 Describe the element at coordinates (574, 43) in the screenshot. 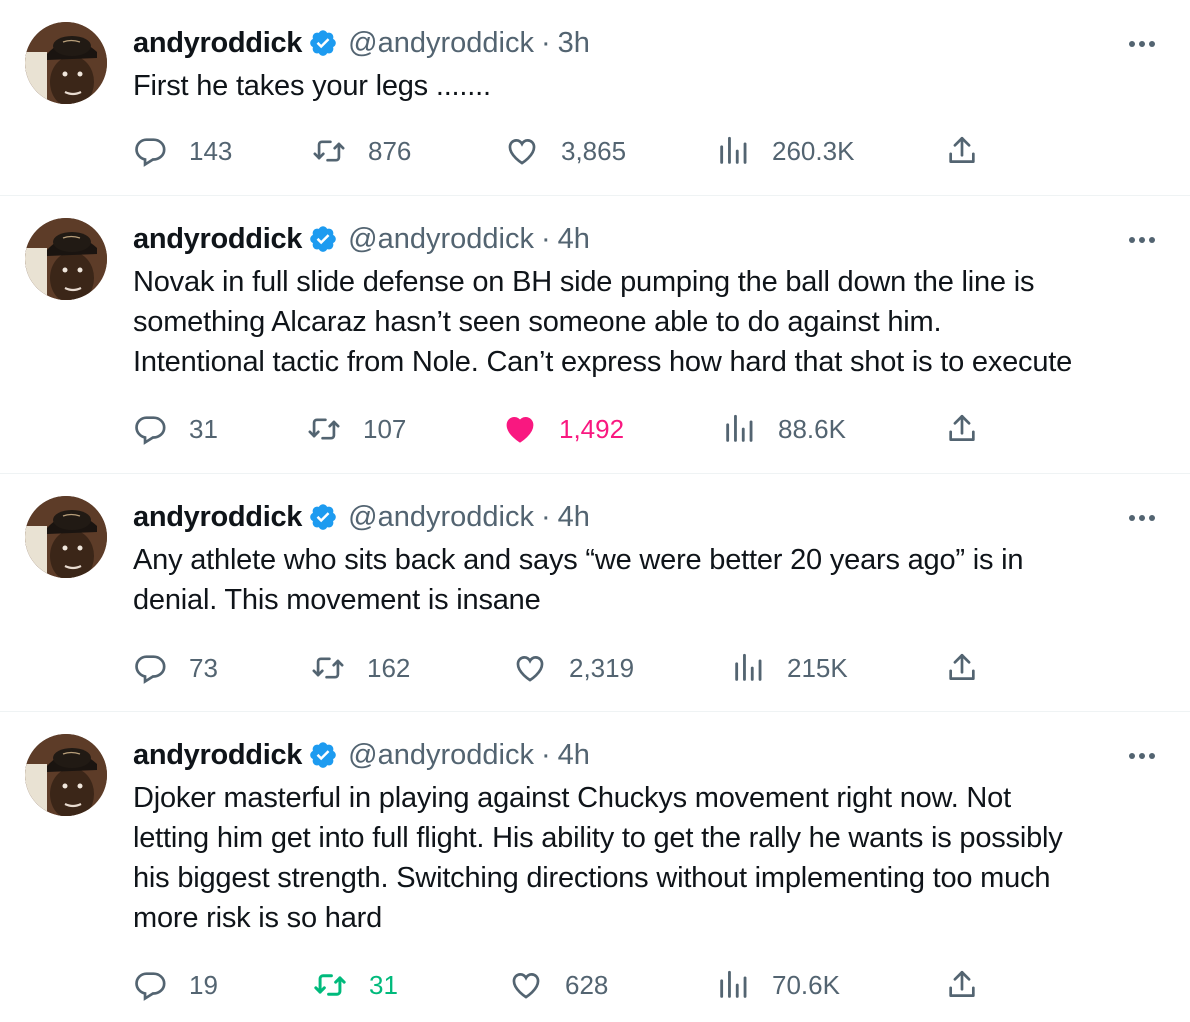

I see `timestamp: 3h` at that location.